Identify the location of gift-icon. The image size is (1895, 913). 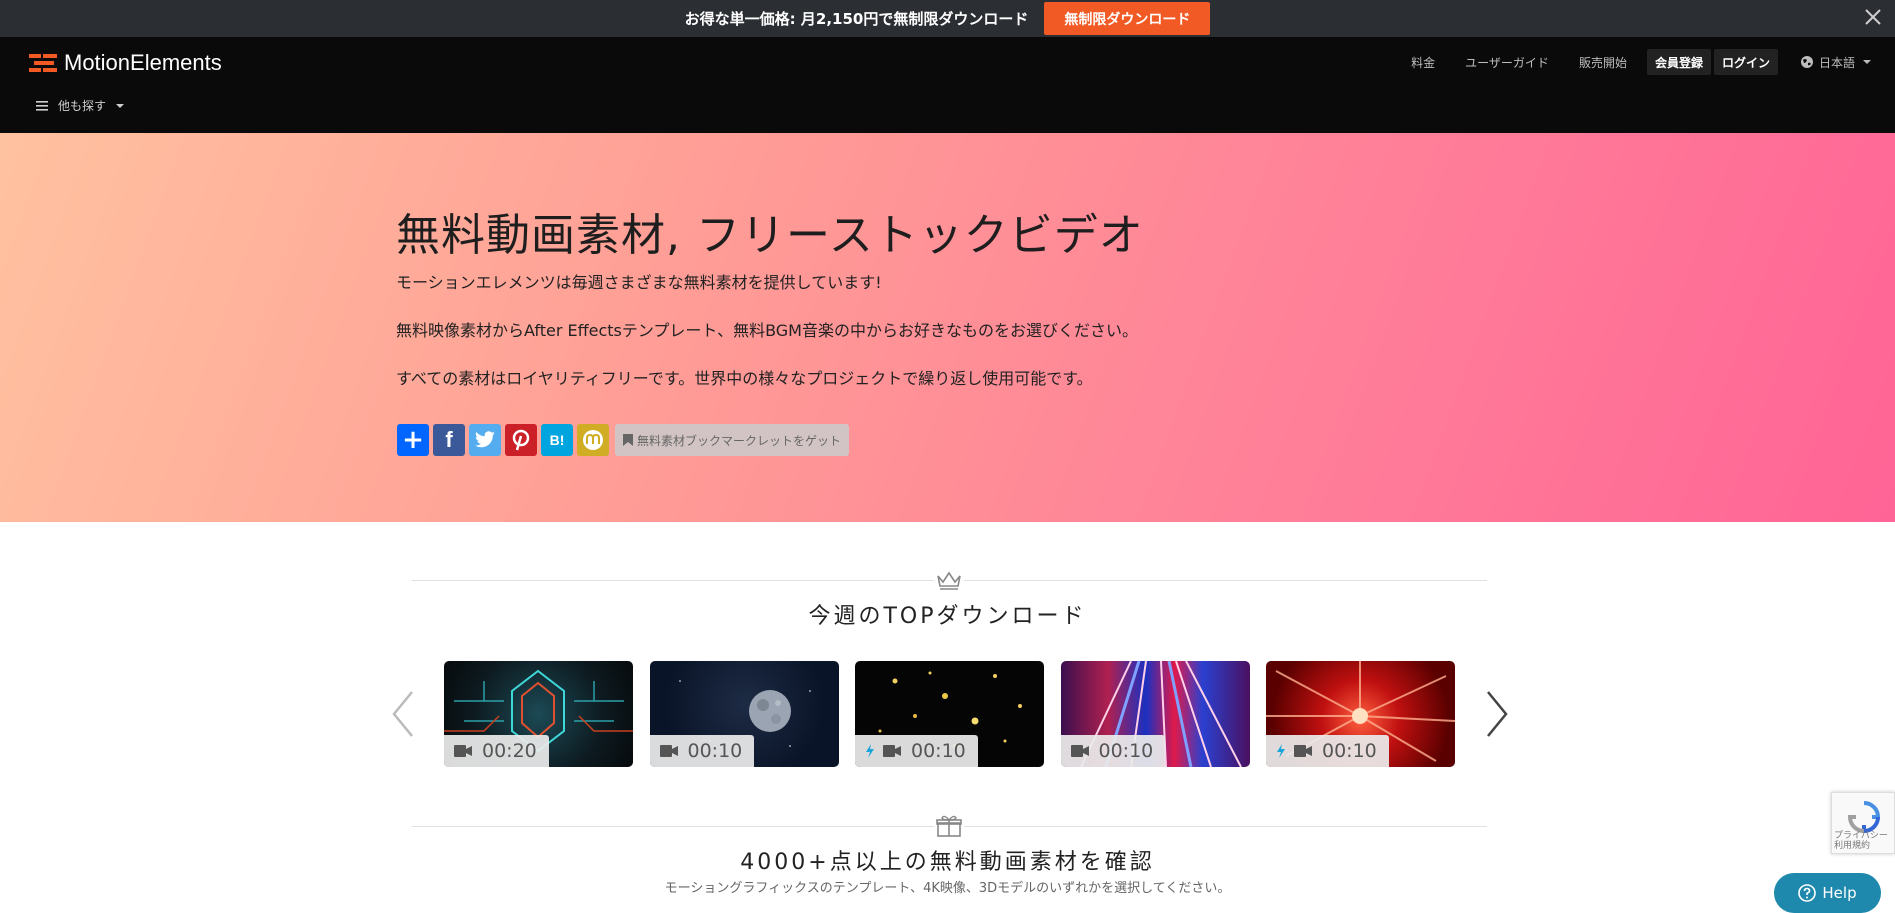
(949, 826).